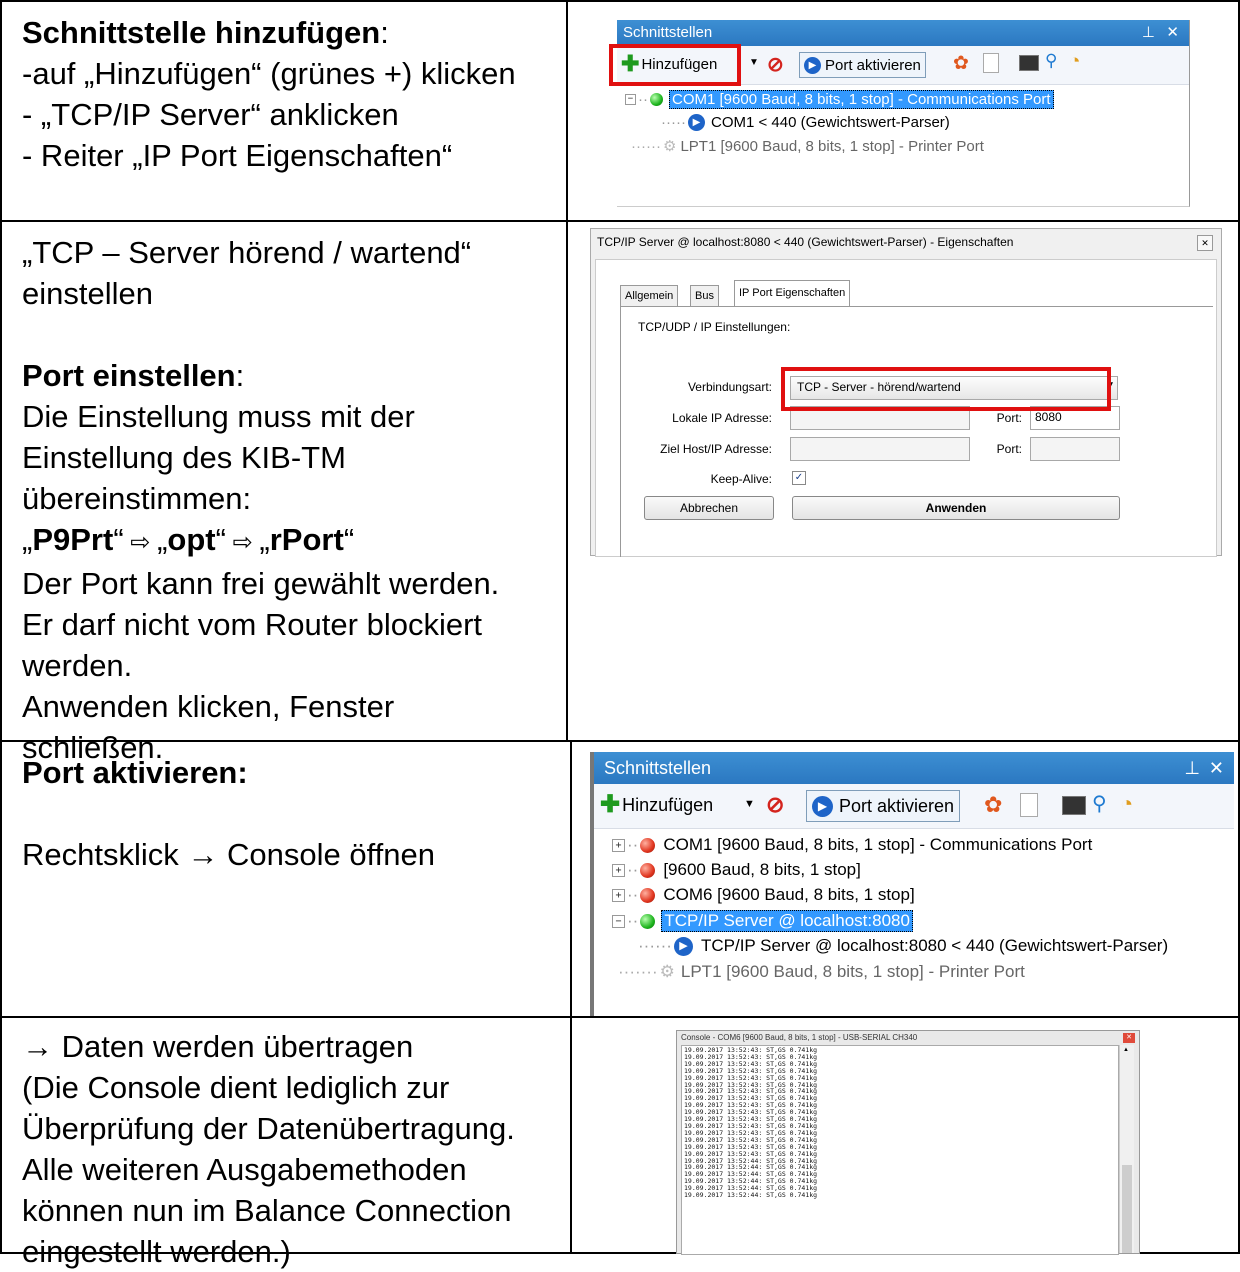  What do you see at coordinates (709, 508) in the screenshot?
I see `cancel-button: Abbrechen` at bounding box center [709, 508].